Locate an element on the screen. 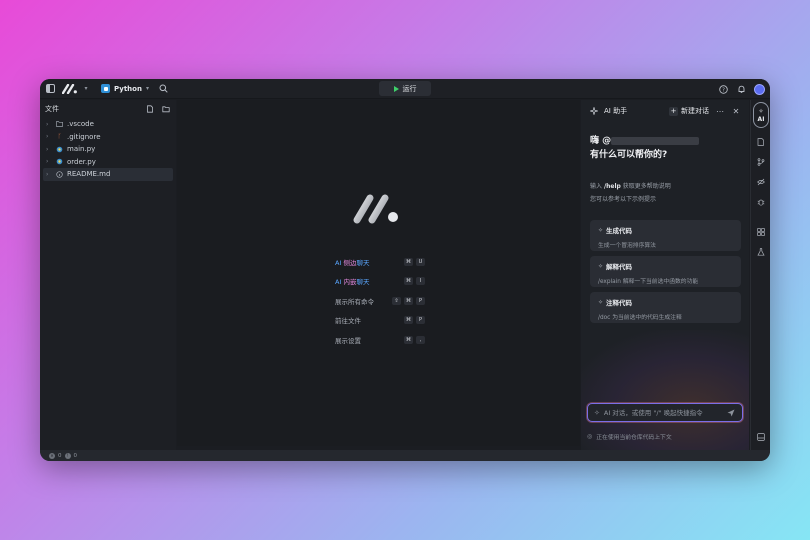 Image resolution: width=810 pixels, height=540 pixels. shortcut-label: 展示设置 is located at coordinates (348, 340).